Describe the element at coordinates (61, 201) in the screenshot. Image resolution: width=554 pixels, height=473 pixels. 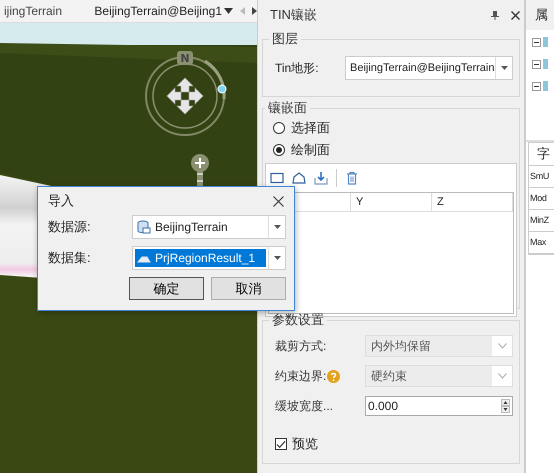
I see `dialog-title: 导入` at that location.